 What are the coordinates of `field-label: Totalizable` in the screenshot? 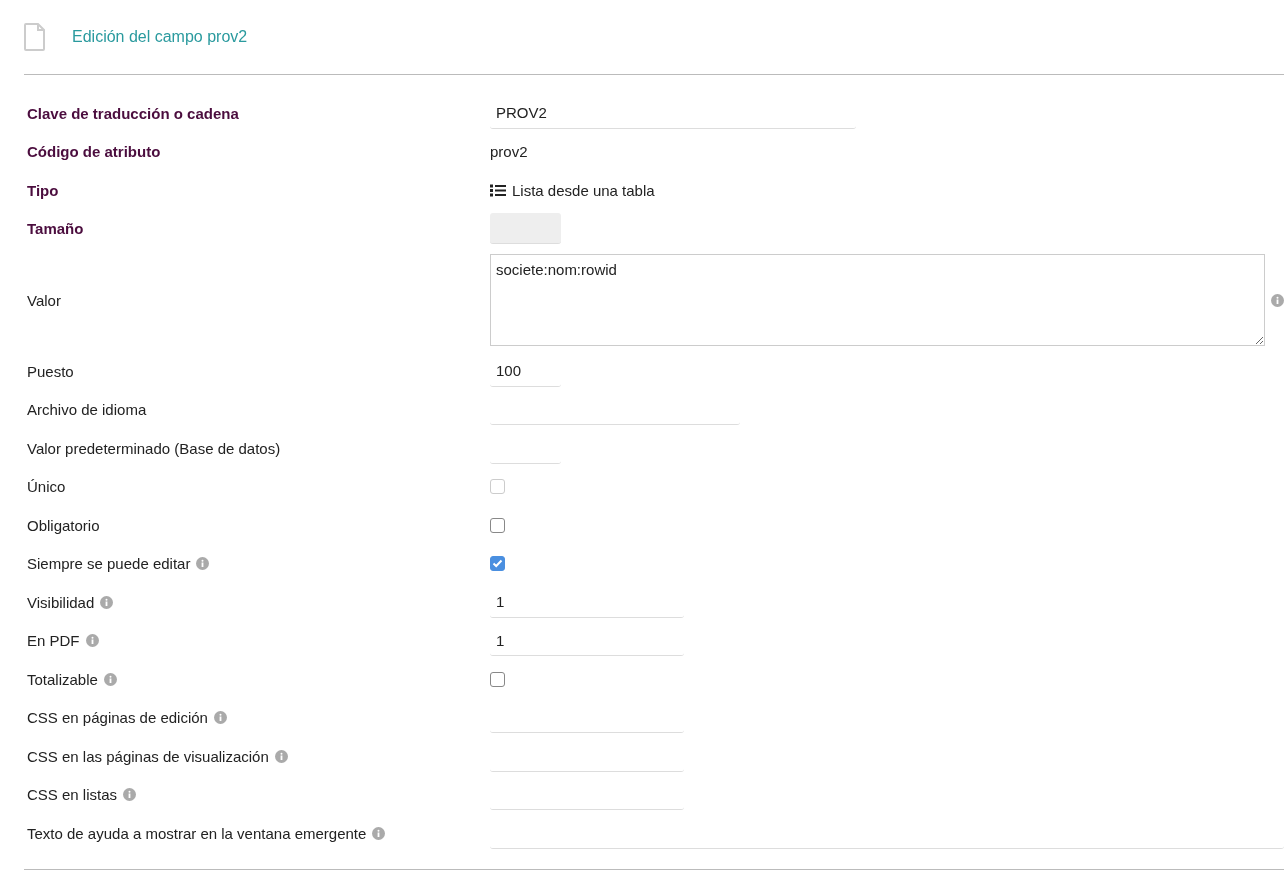 It's located at (62, 679).